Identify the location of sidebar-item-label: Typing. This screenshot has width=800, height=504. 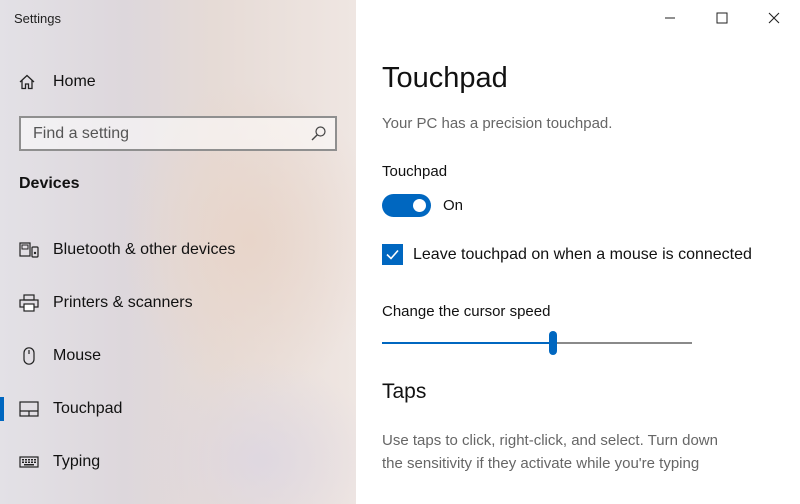
(77, 461).